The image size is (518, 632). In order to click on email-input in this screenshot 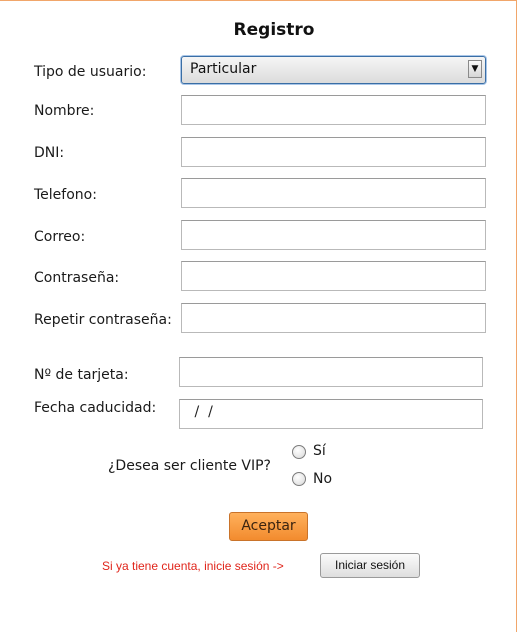, I will do `click(333, 235)`.